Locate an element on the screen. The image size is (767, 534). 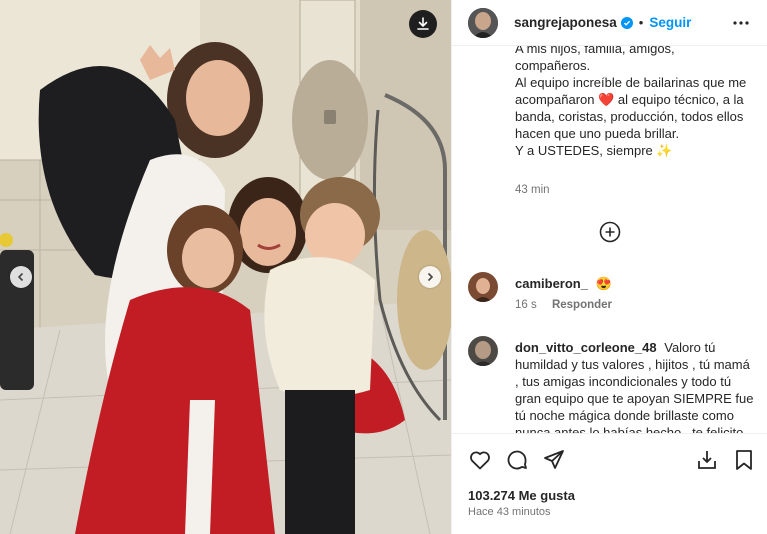
more-horizontal-icon is located at coordinates (741, 23).